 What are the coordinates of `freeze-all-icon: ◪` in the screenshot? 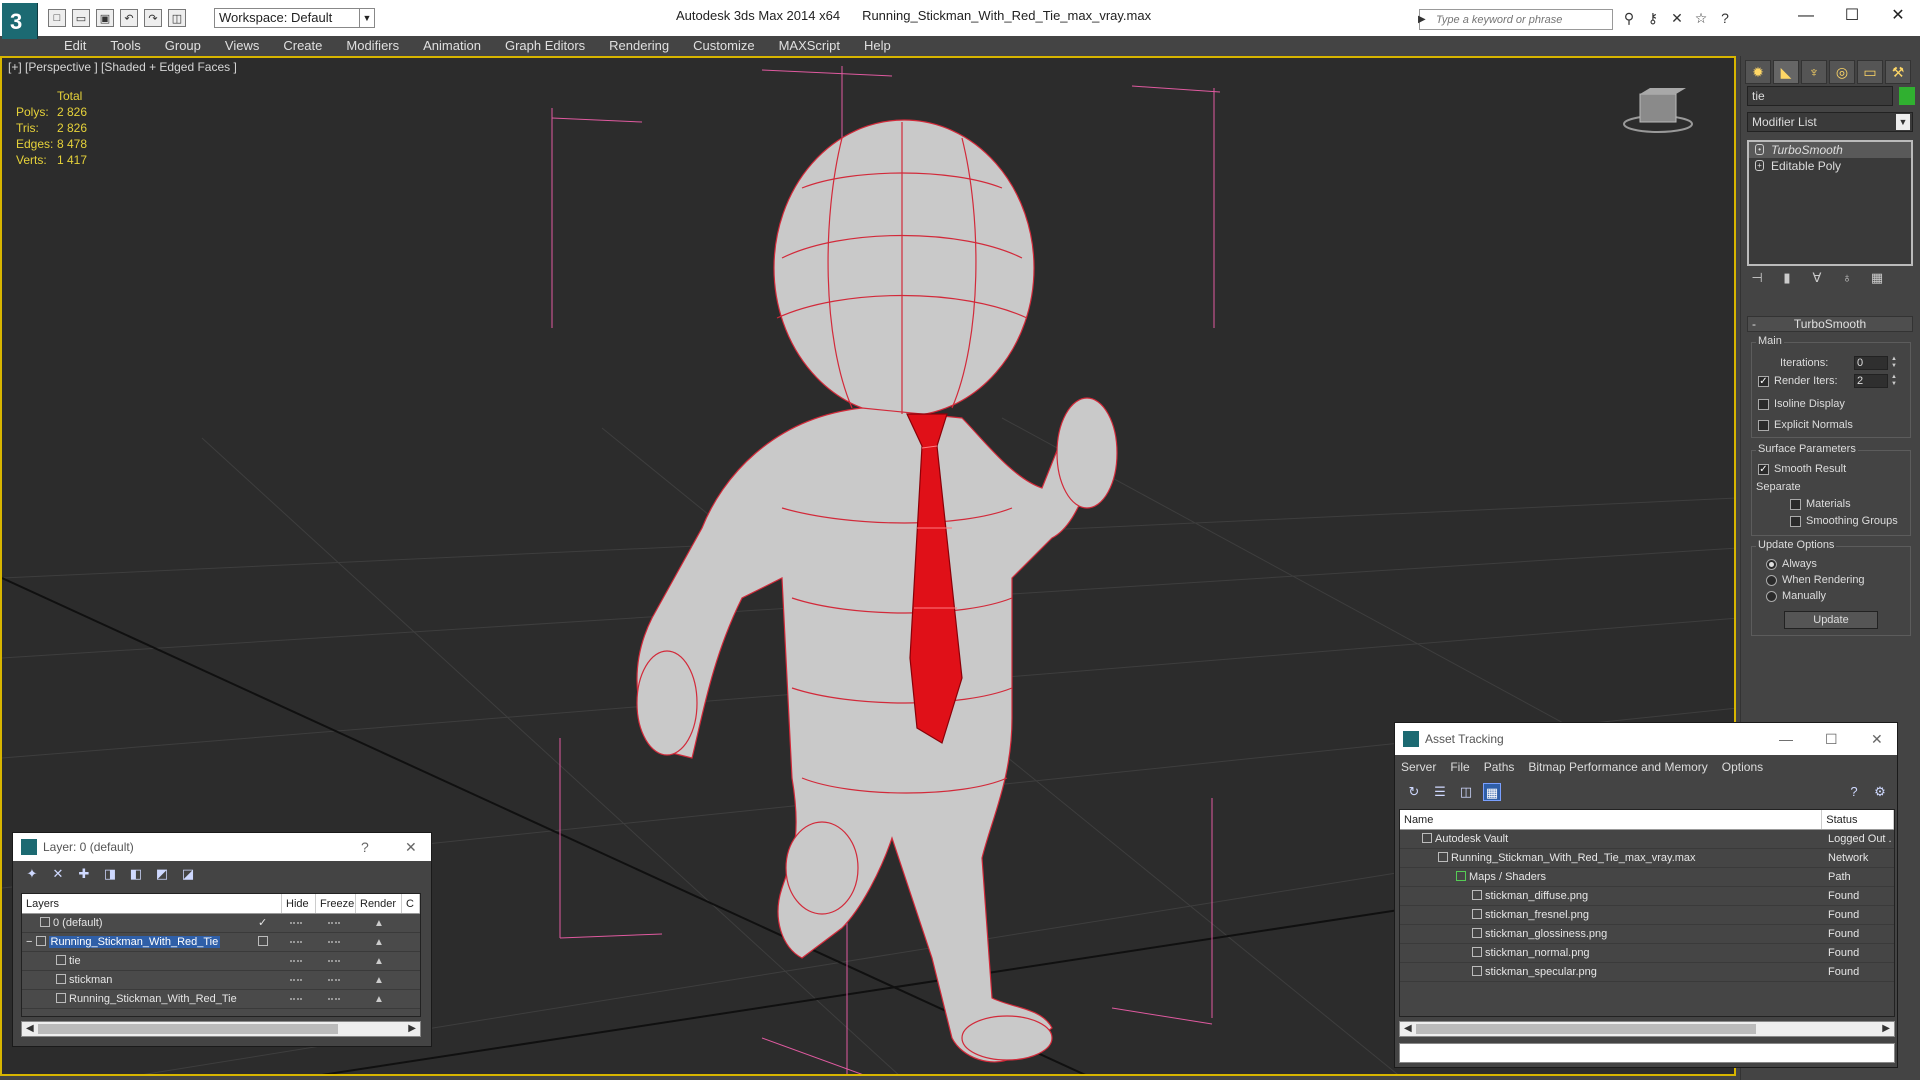 It's located at (188, 874).